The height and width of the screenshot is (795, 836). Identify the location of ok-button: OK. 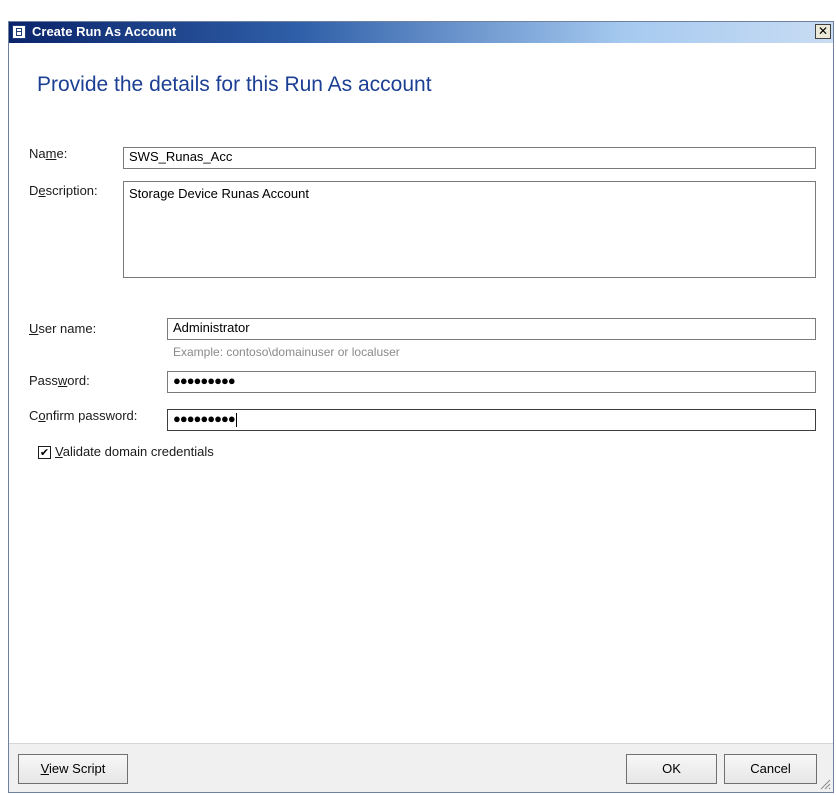
(671, 769).